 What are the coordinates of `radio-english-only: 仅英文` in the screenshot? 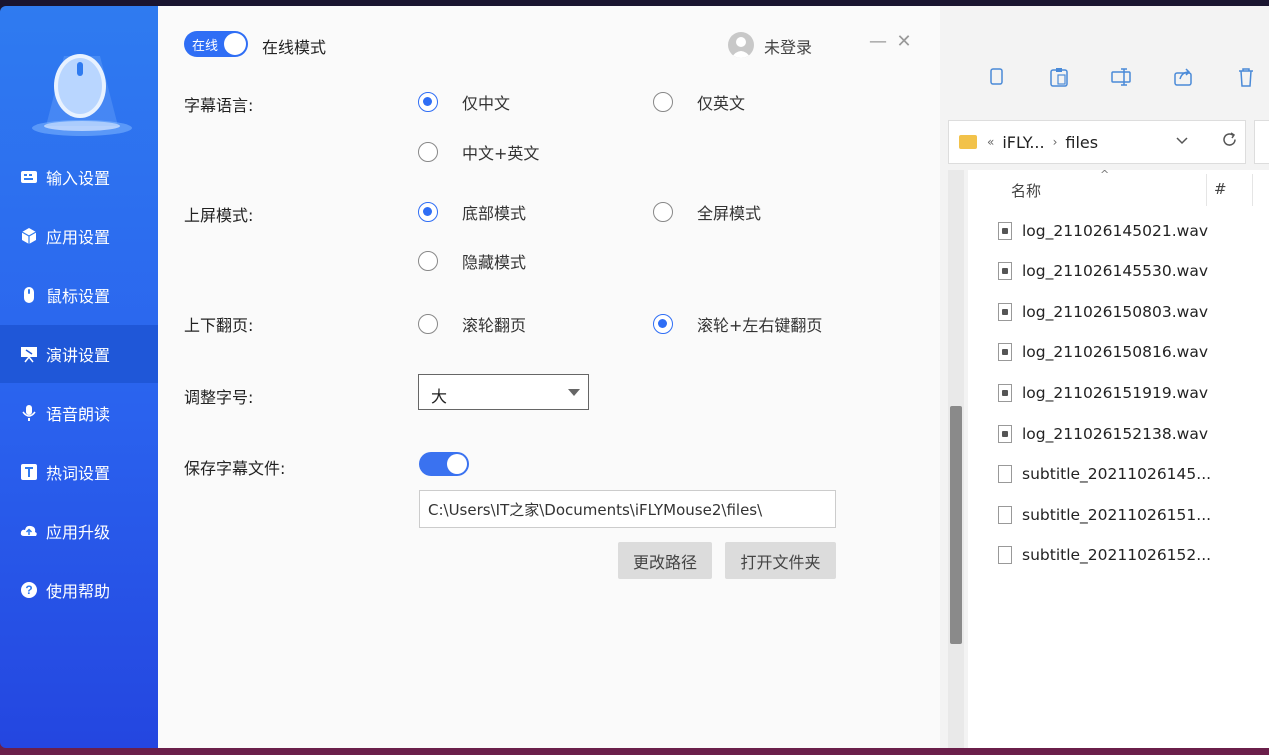 It's located at (699, 102).